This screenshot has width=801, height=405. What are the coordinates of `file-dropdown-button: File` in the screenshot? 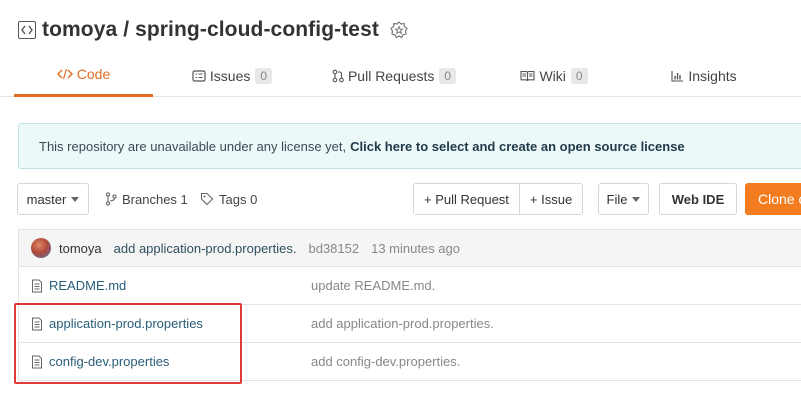 It's located at (623, 199).